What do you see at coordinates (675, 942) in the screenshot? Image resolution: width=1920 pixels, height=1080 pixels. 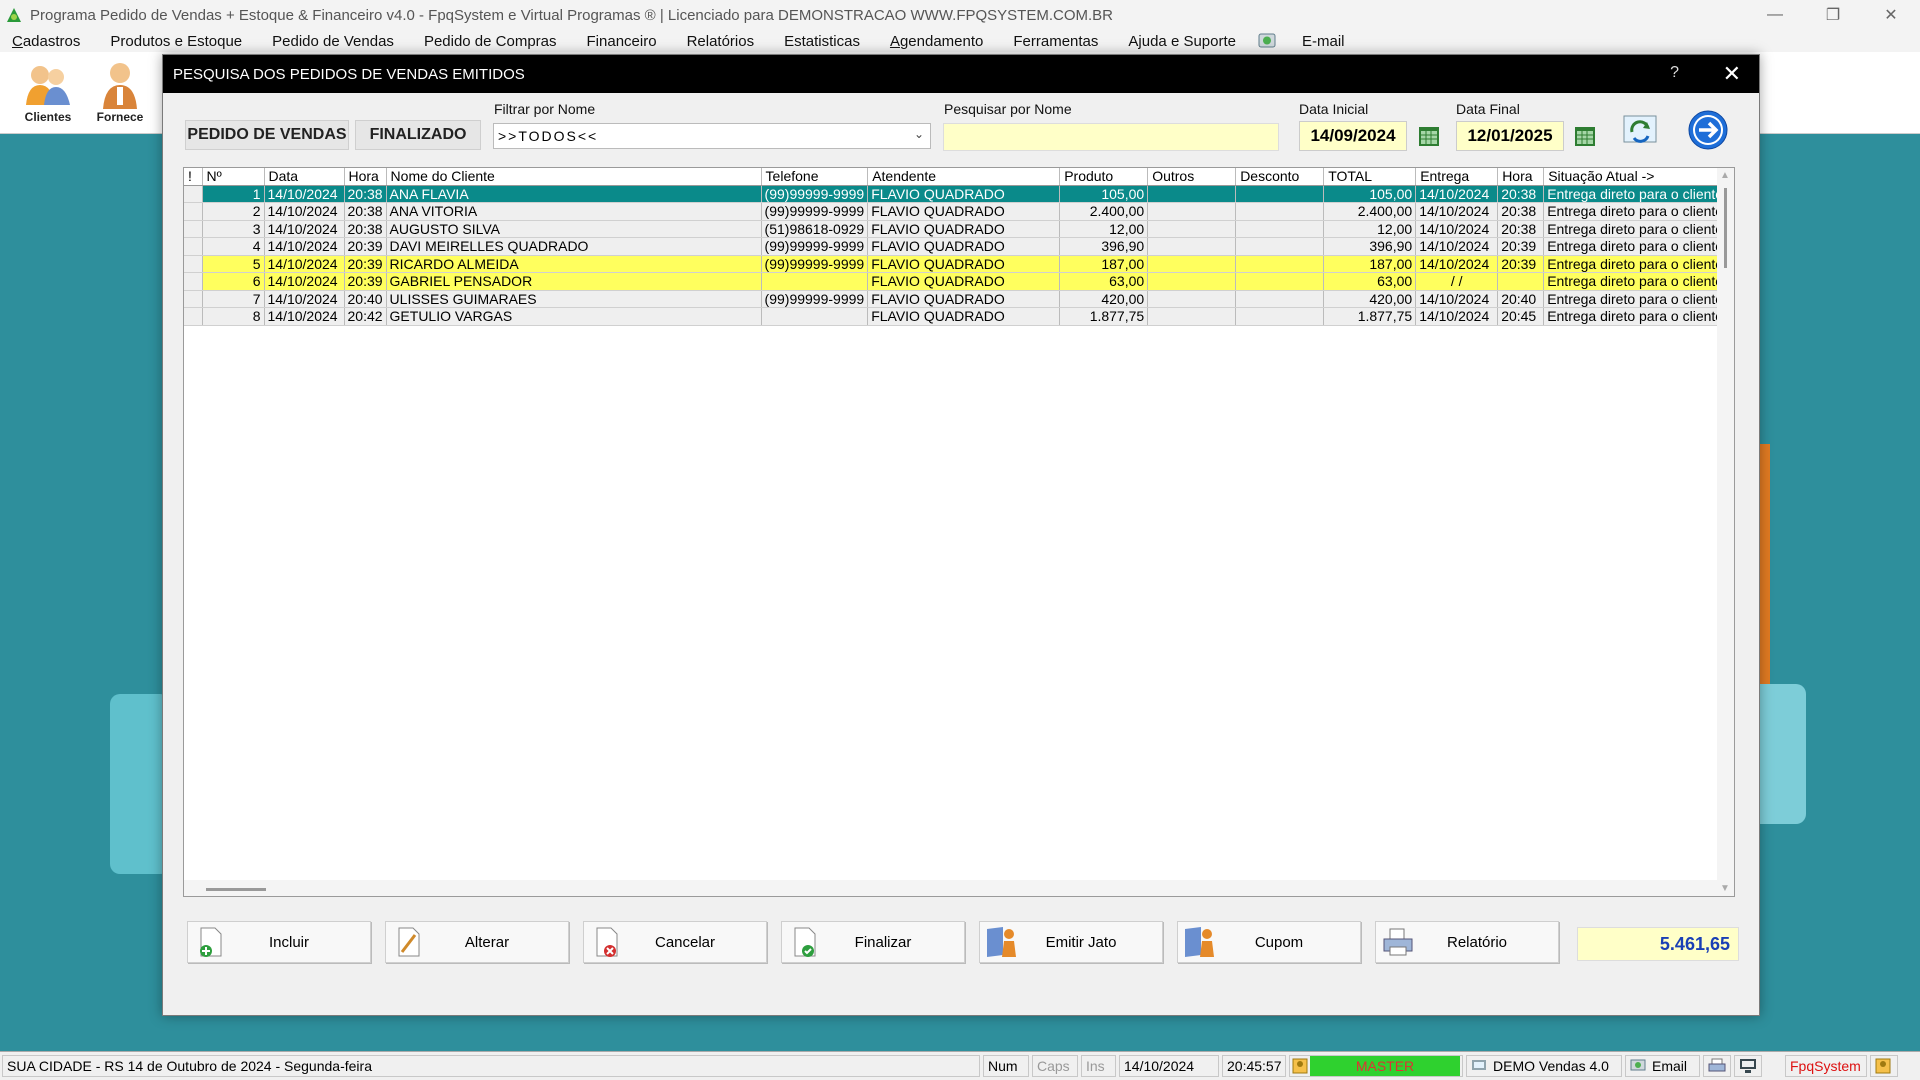 I see `cancelar-button: Cancelar` at bounding box center [675, 942].